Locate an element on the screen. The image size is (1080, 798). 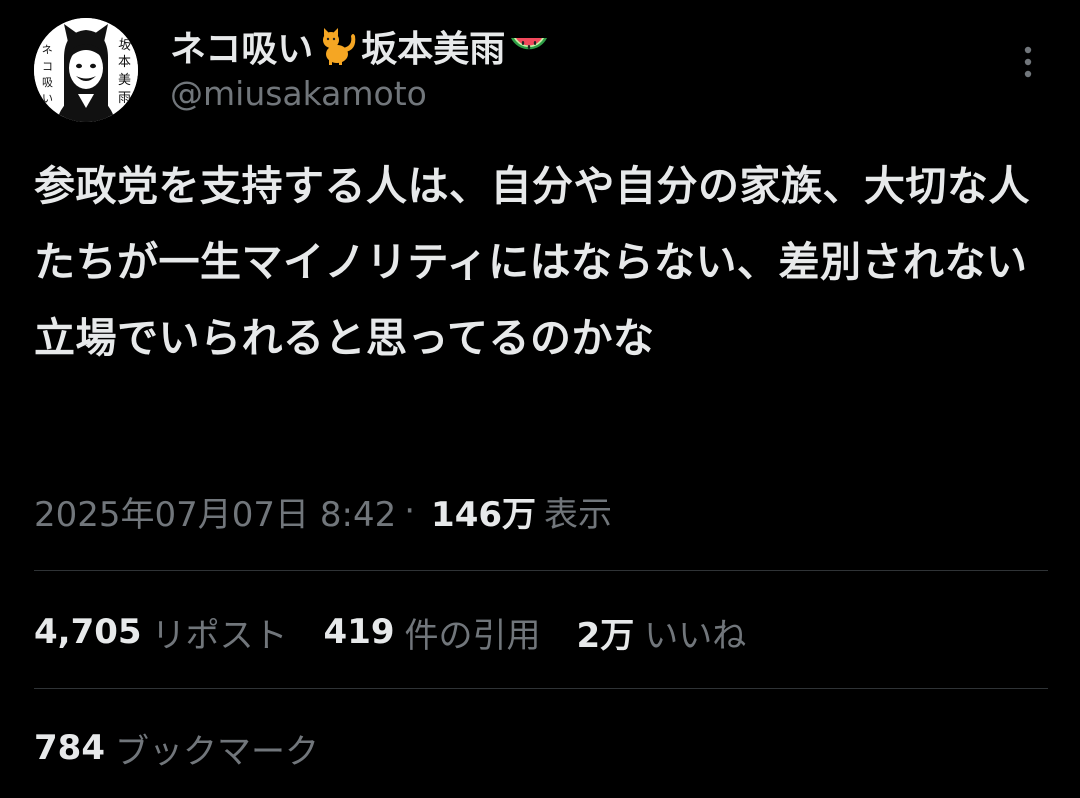
avatar-illustration: 坂 本 美 雨 ネ コ 吸 い is located at coordinates (86, 70).